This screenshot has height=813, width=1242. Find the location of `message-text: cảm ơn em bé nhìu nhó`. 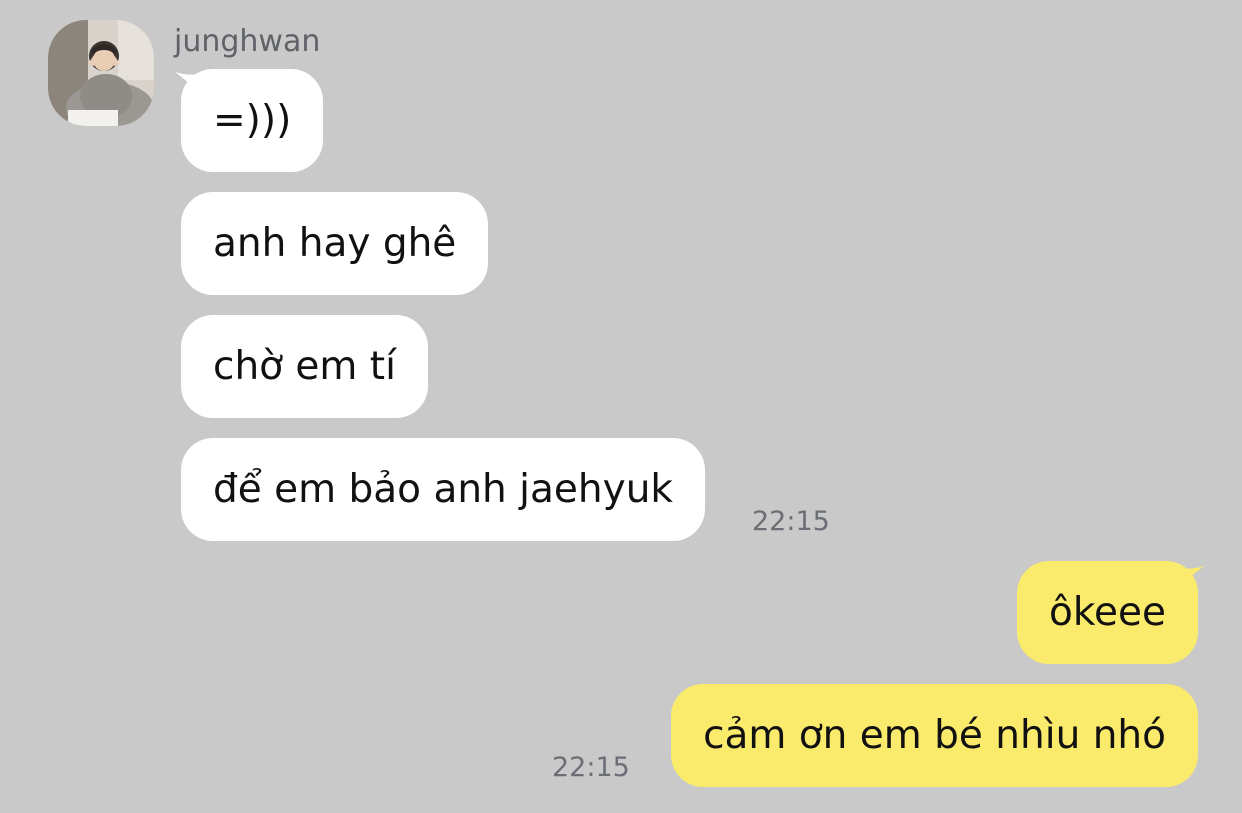

message-text: cảm ơn em bé nhìu nhó is located at coordinates (934, 735).